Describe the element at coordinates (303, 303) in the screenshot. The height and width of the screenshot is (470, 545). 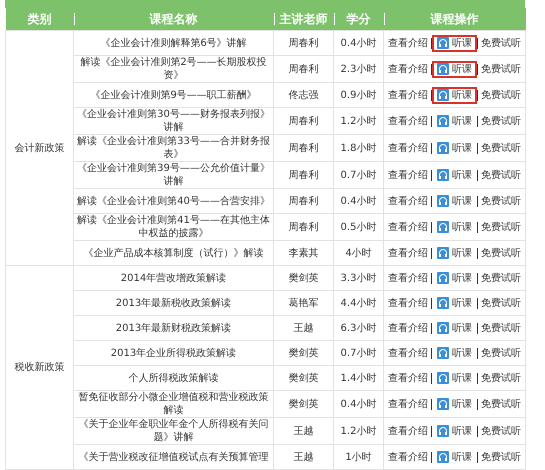
I see `teacher-name: 葛艳军` at that location.